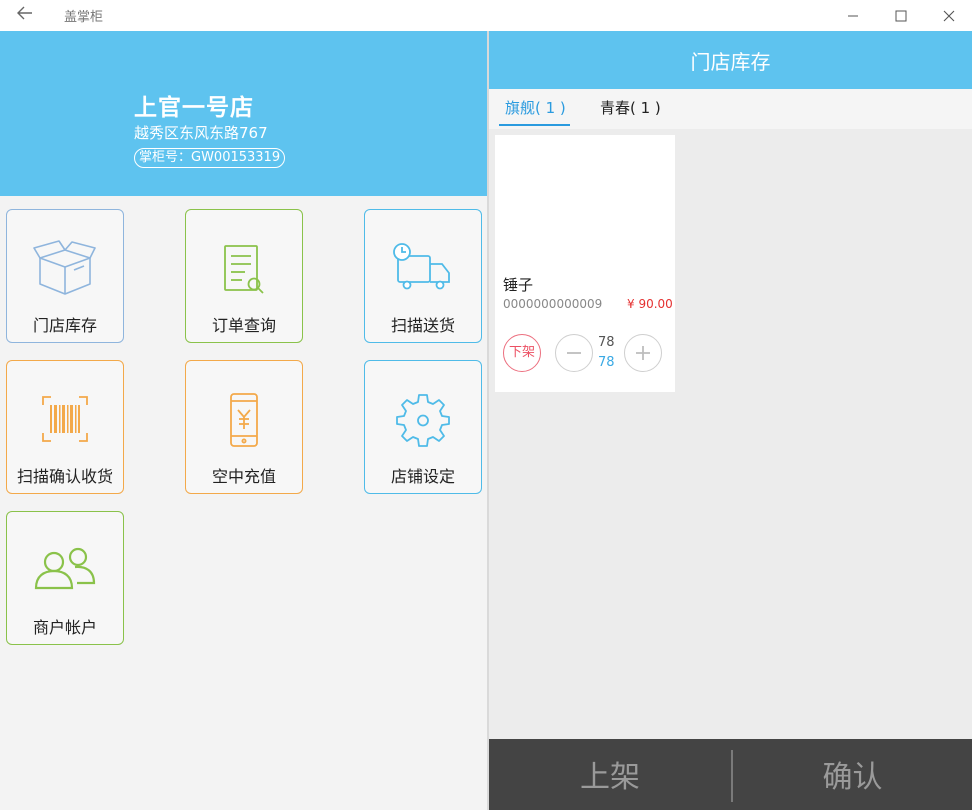  I want to click on title-bar: 盖掌柜, so click(486, 15).